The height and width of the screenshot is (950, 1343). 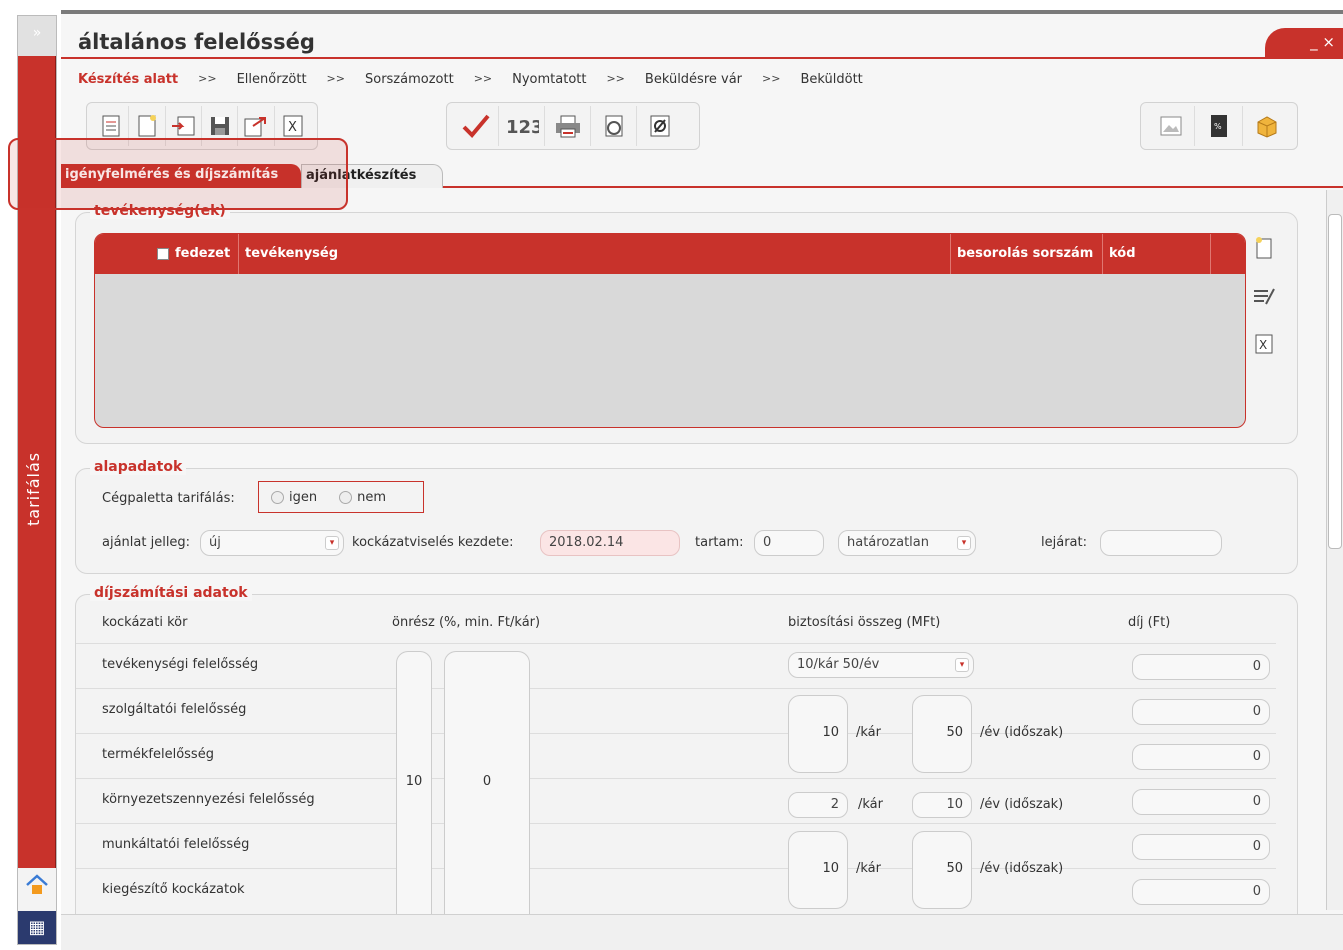 What do you see at coordinates (1161, 543) in the screenshot?
I see `expiry-field` at bounding box center [1161, 543].